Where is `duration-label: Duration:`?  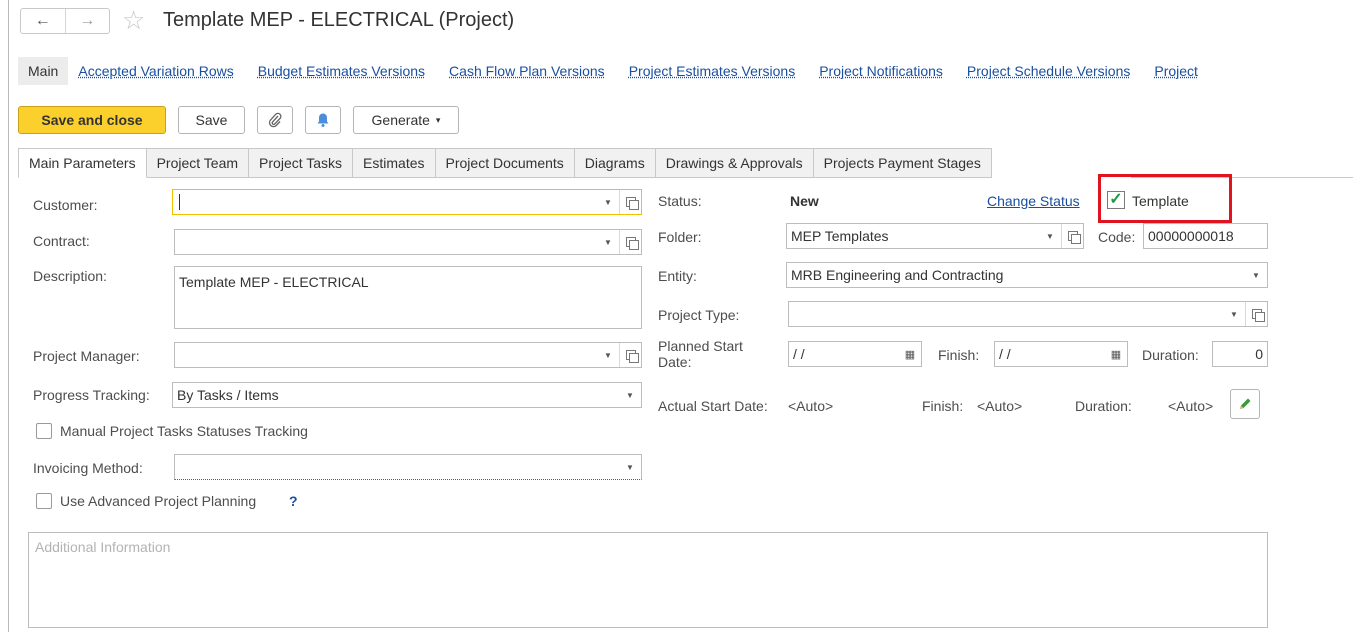 duration-label: Duration: is located at coordinates (1170, 355).